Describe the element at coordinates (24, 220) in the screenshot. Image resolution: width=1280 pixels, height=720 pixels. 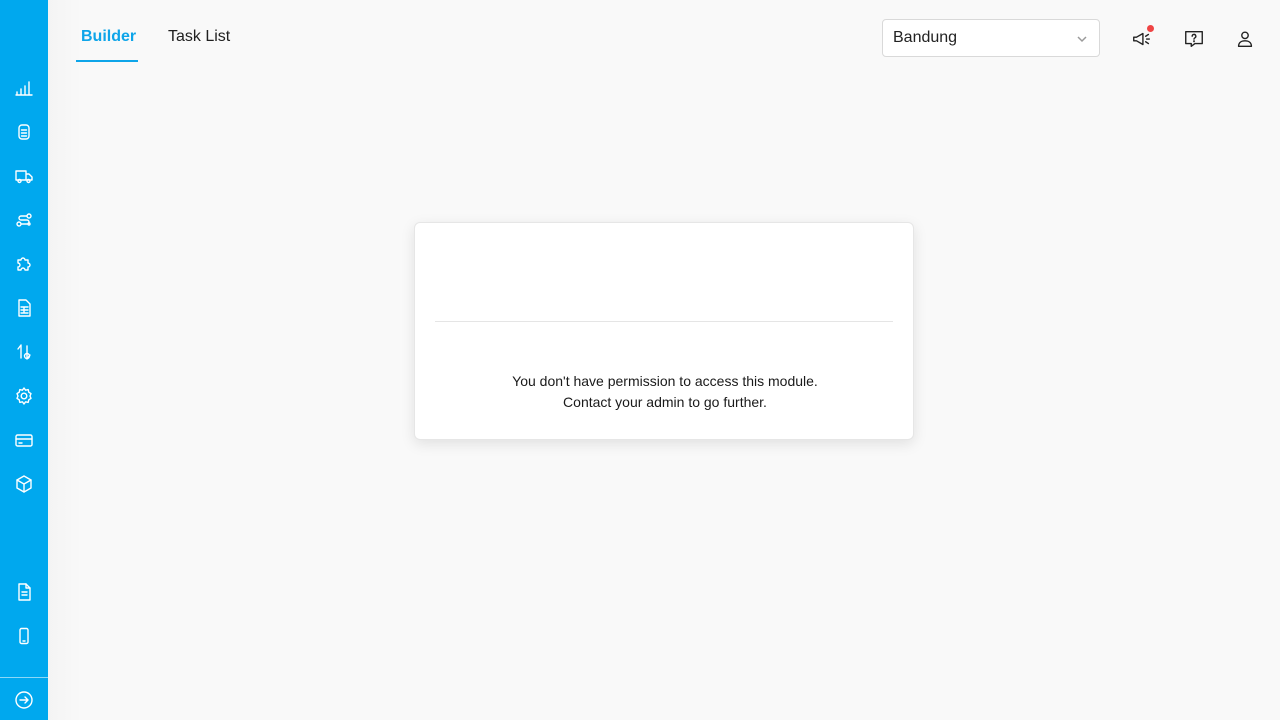
I see `routes-icon` at that location.